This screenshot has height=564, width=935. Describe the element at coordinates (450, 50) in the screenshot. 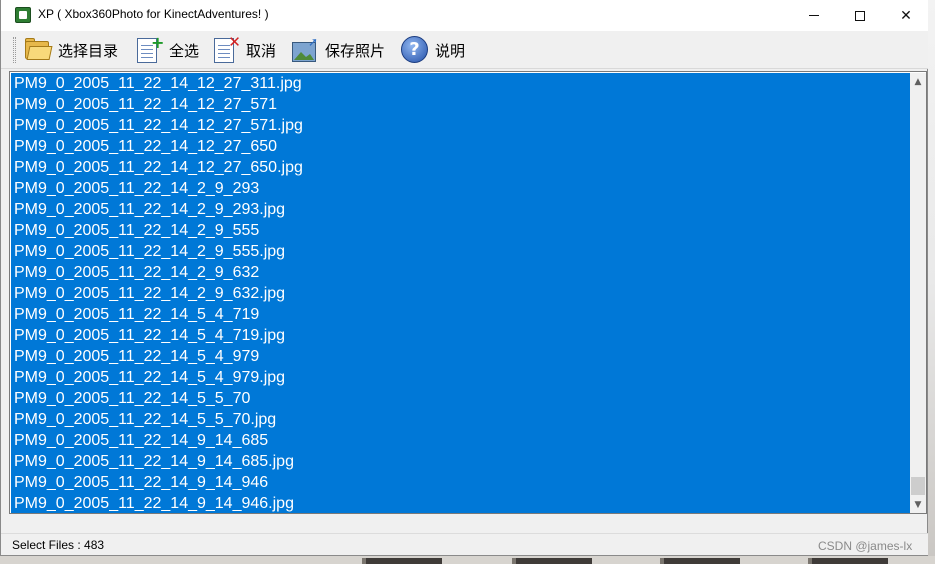

I see `help-label: 说明` at that location.